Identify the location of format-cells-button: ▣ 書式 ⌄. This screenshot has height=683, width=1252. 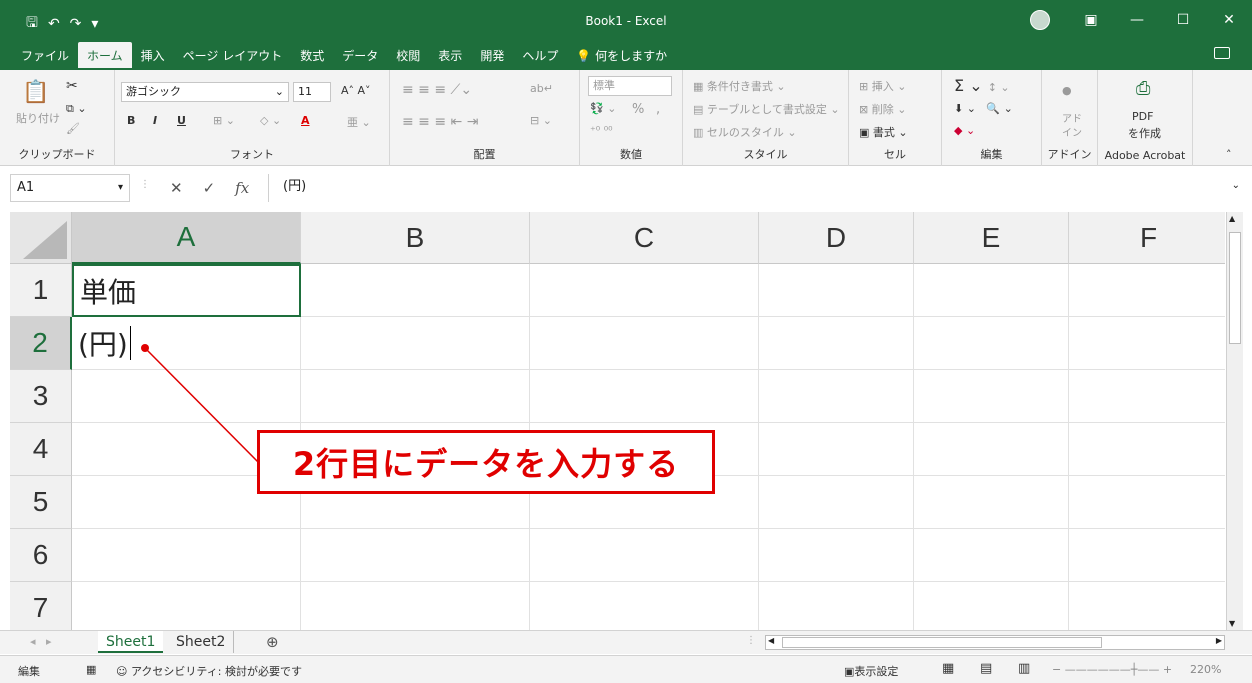
(883, 132).